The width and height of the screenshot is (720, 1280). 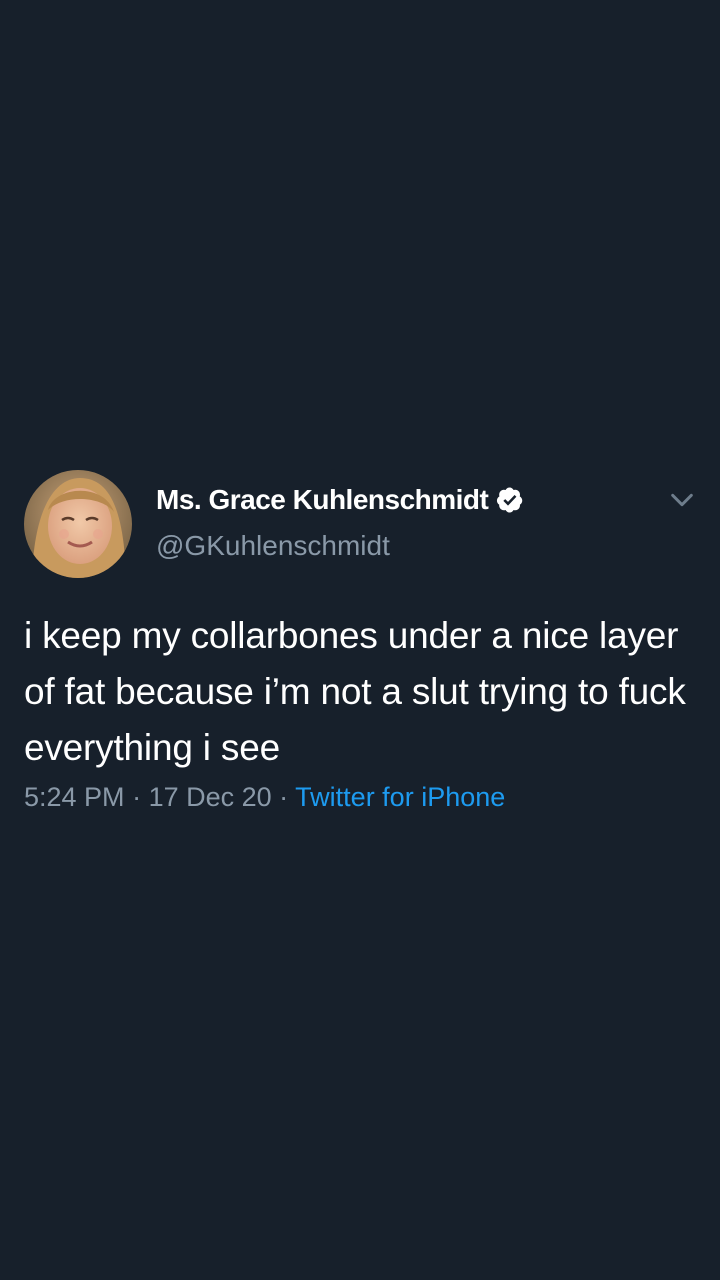 I want to click on display-name: Ms. Grace Kuhlenschmidt, so click(x=322, y=500).